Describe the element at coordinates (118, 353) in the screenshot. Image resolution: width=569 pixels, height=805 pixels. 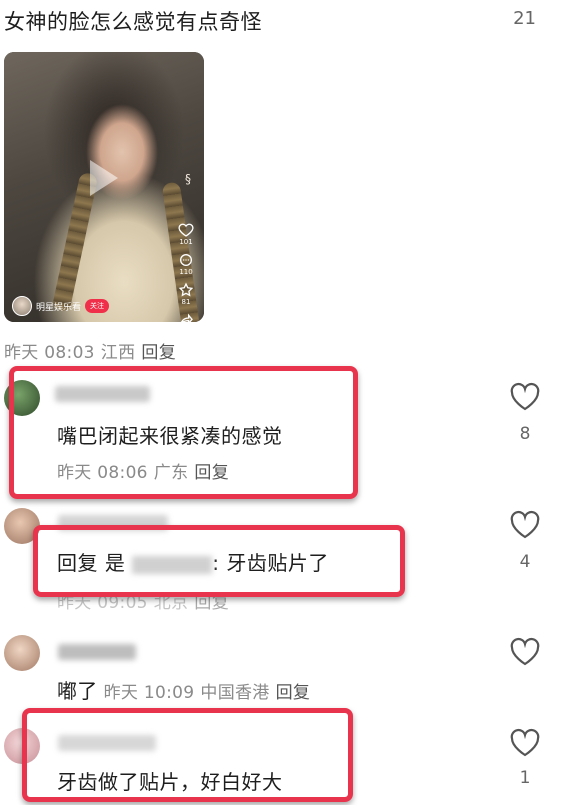
I see `comment-location: 江西` at that location.